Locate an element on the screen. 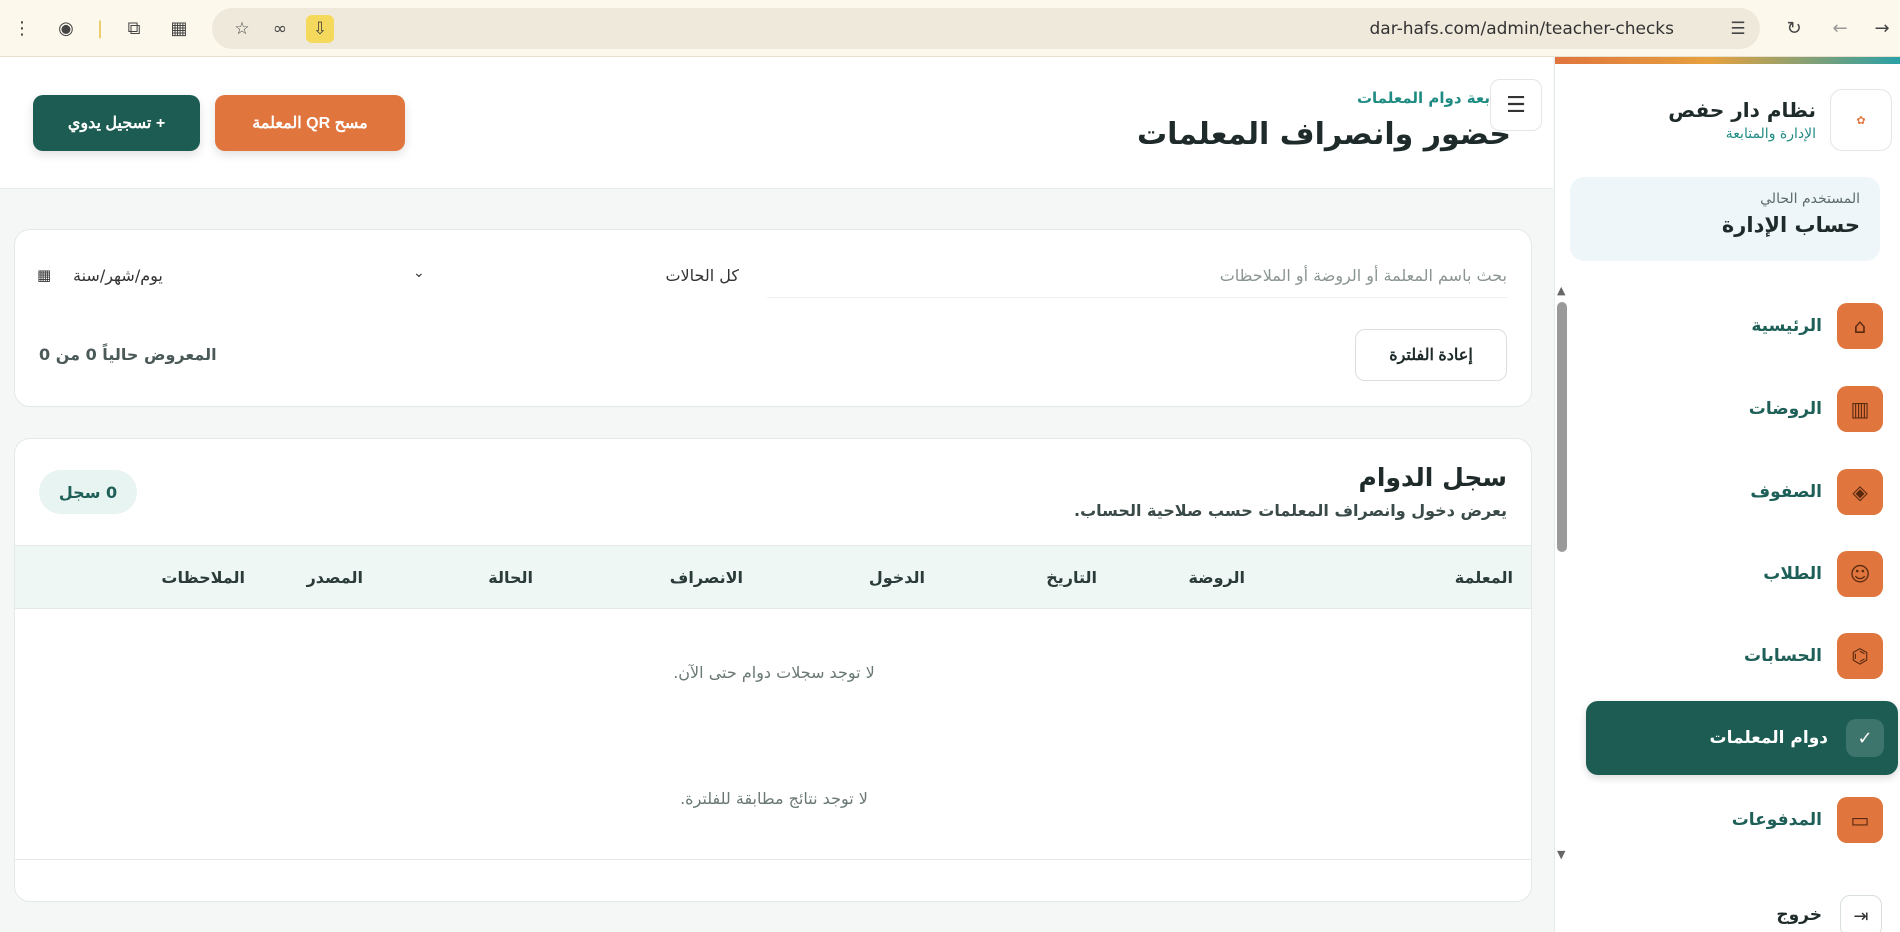  sidebar-item-label: الرئيسية is located at coordinates (1786, 326).